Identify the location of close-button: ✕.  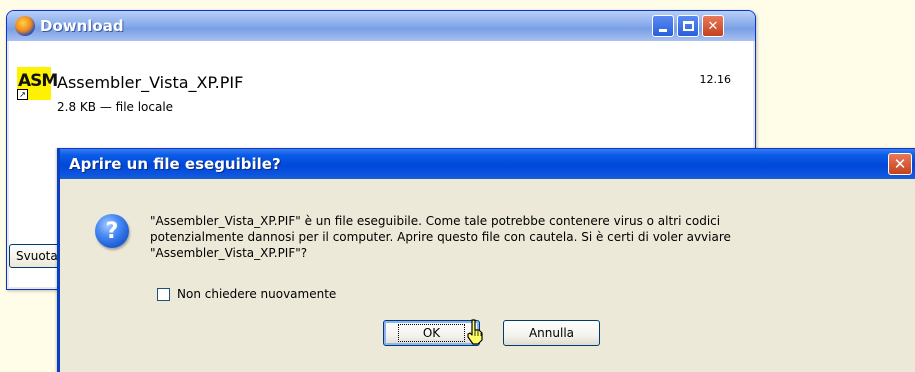
(713, 26).